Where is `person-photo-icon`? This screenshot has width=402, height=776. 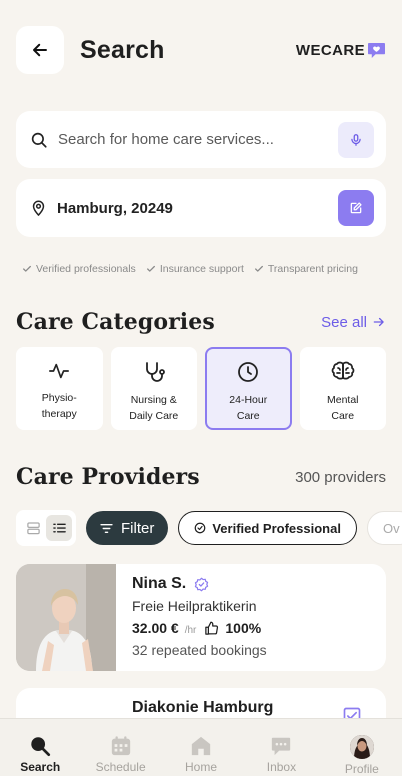
person-photo-icon is located at coordinates (66, 617).